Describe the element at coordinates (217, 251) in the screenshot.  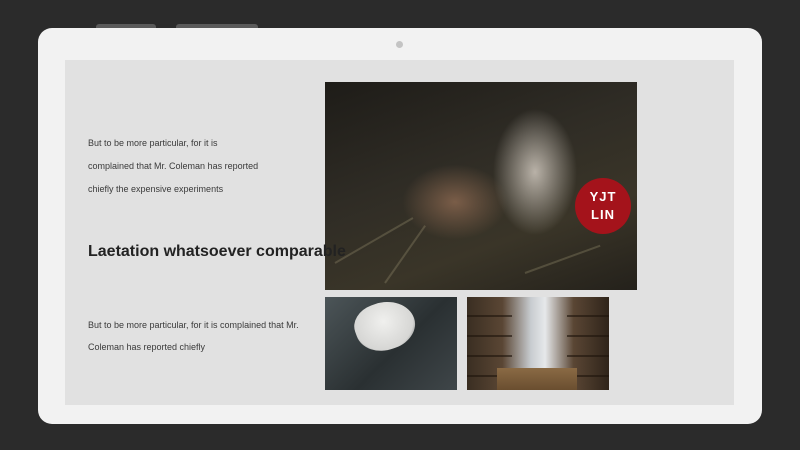
I see `slide-heading: Laetation whatsoever comparable` at that location.